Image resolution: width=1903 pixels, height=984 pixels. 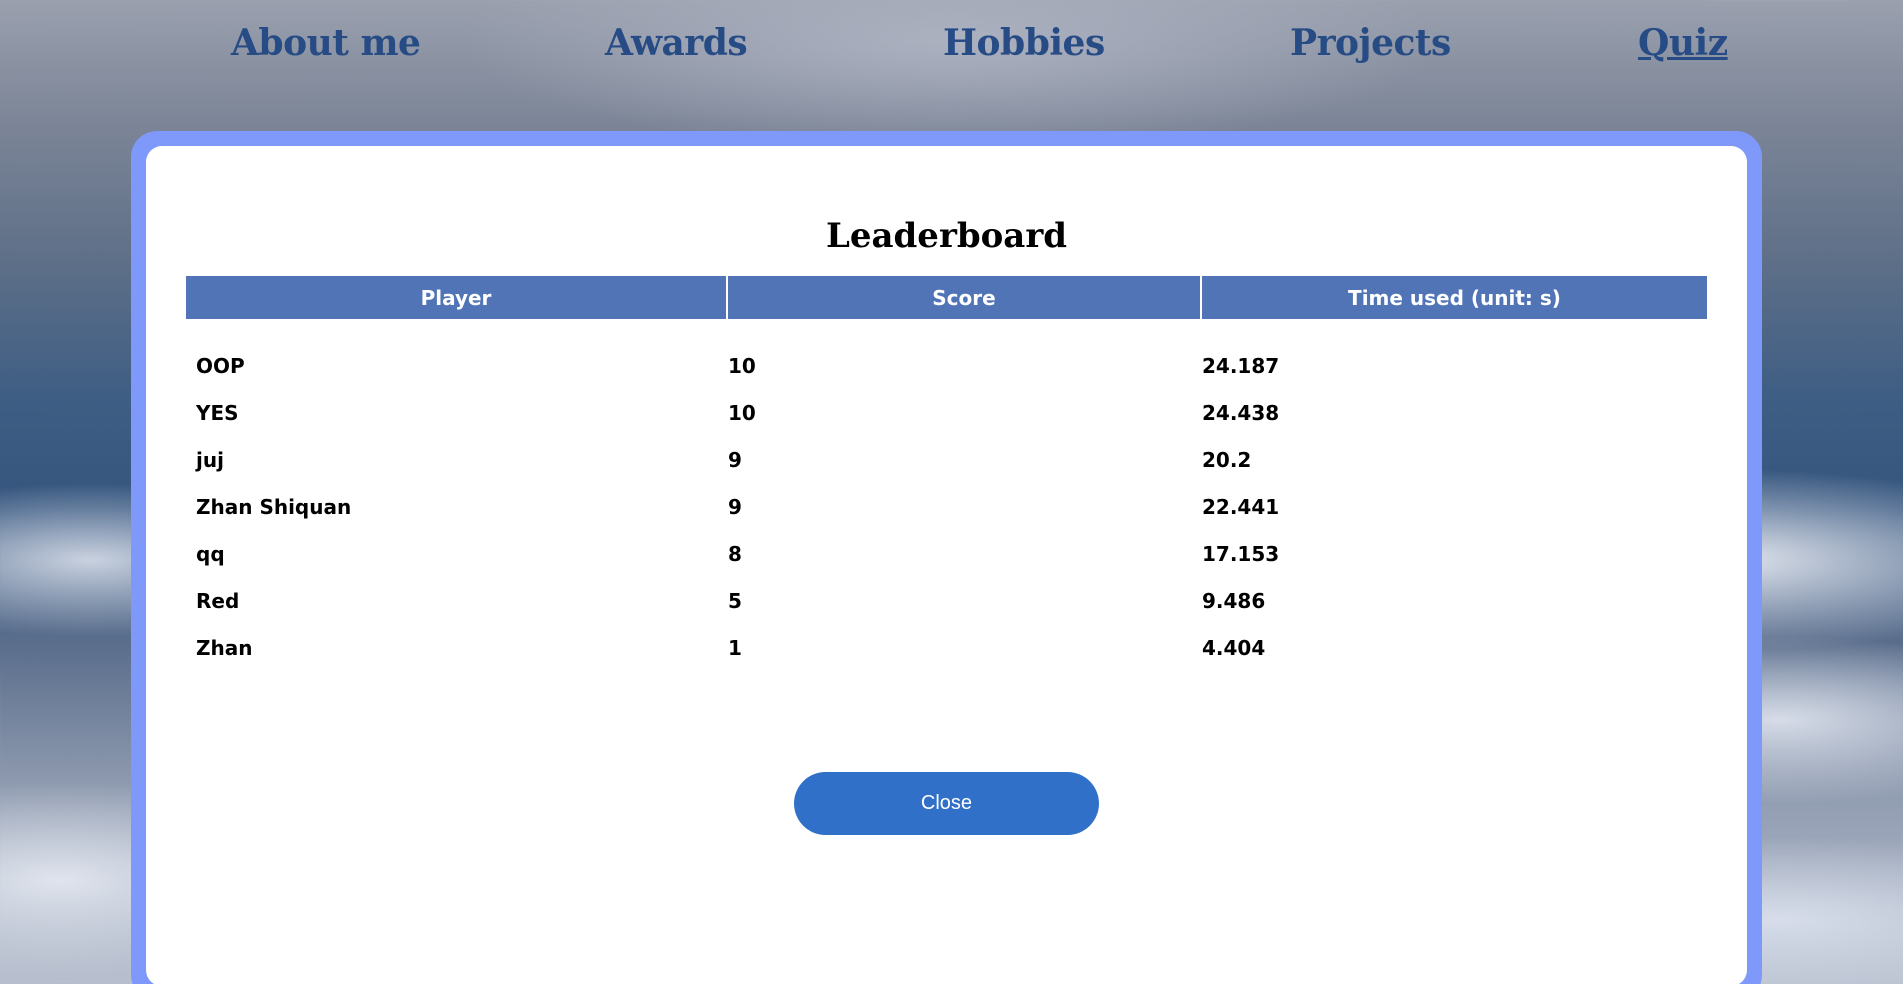 I want to click on column-header-score: Score, so click(x=964, y=297).